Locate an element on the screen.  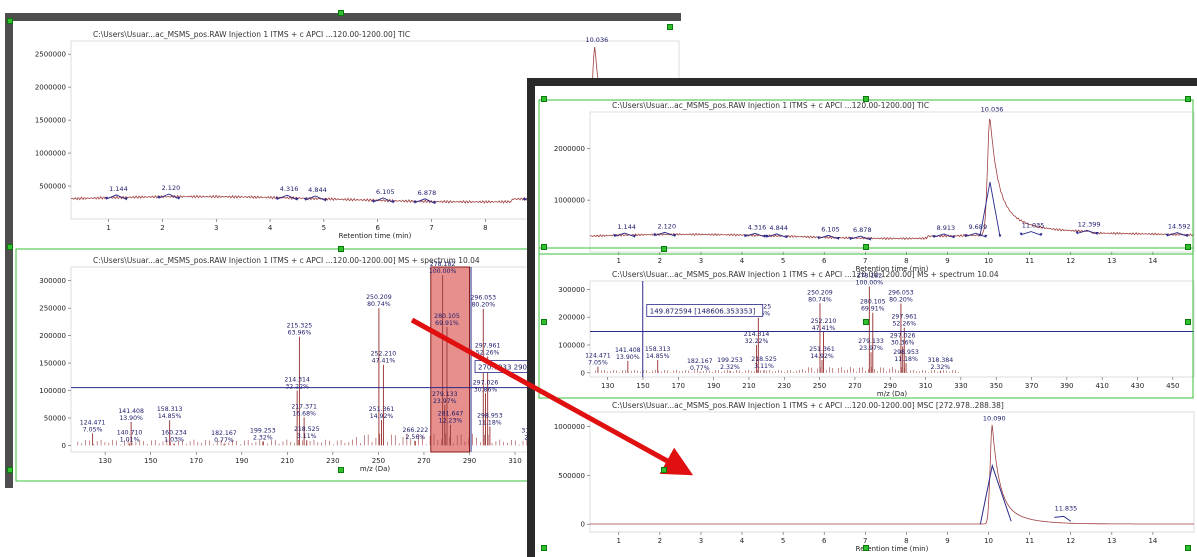
x-tick-label: 250 is located at coordinates (378, 461).